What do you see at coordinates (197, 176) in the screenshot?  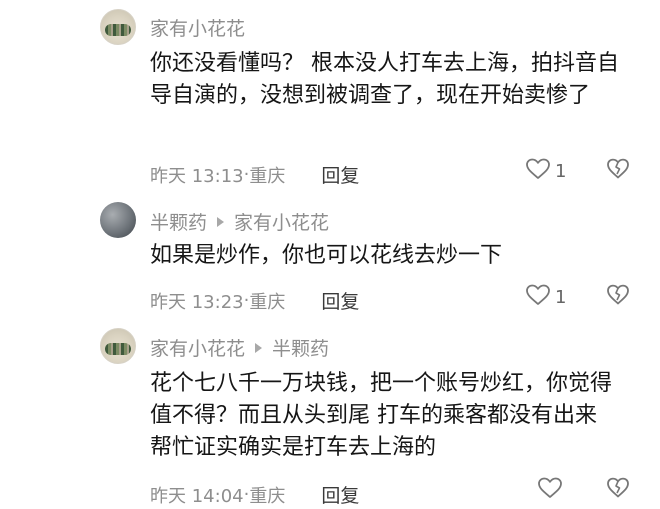 I see `comment-time: 昨天 13:13` at bounding box center [197, 176].